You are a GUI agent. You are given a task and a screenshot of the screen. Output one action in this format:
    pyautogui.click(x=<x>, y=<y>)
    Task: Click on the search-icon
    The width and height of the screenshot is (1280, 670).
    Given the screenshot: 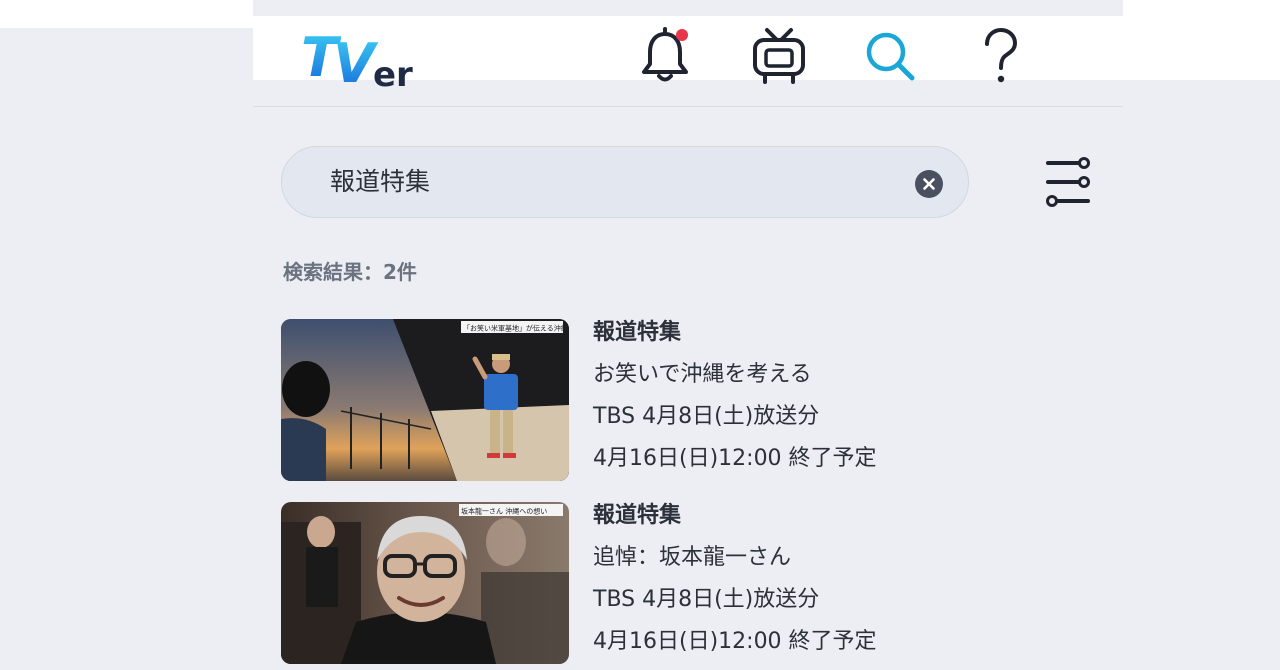 What is the action you would take?
    pyautogui.click(x=890, y=56)
    